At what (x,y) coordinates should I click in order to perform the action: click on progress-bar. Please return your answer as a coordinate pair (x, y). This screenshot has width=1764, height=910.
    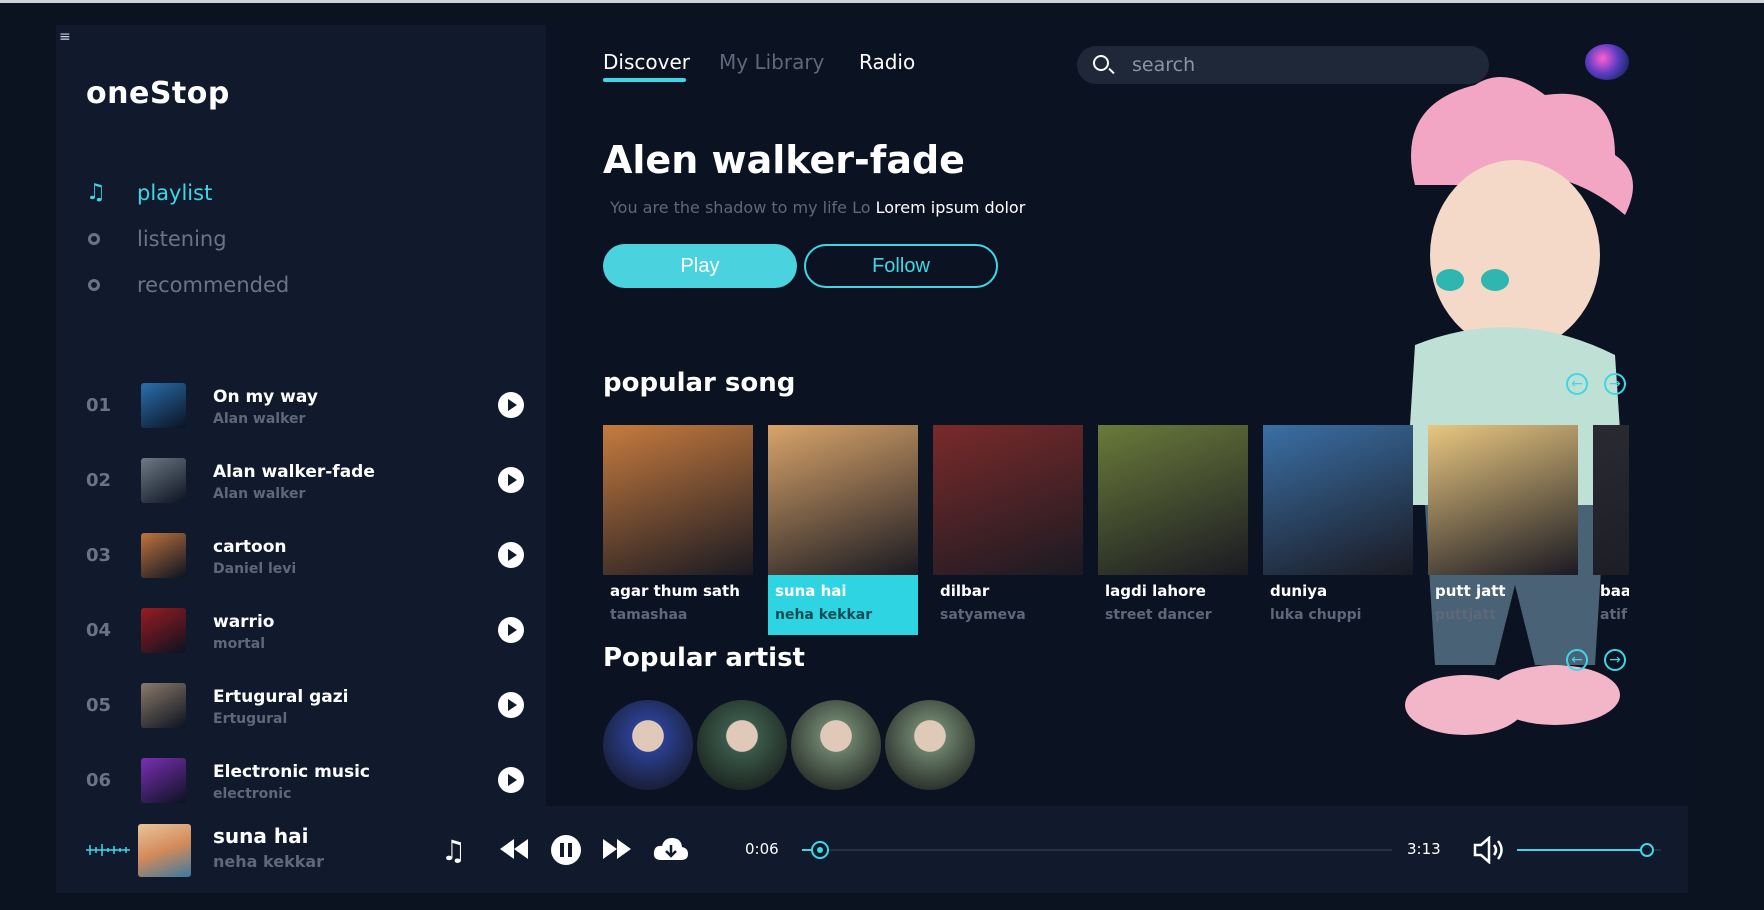
    Looking at the image, I should click on (1097, 850).